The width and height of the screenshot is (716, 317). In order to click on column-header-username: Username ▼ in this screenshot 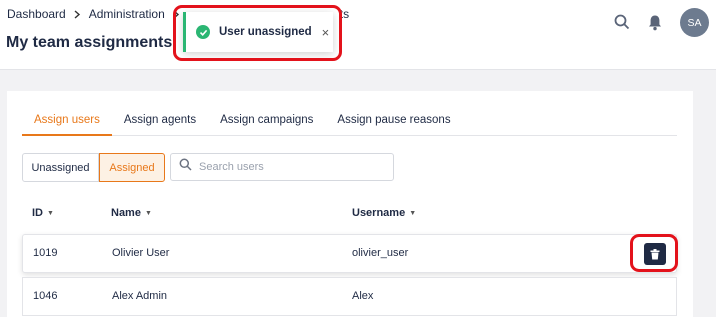, I will do `click(384, 213)`.